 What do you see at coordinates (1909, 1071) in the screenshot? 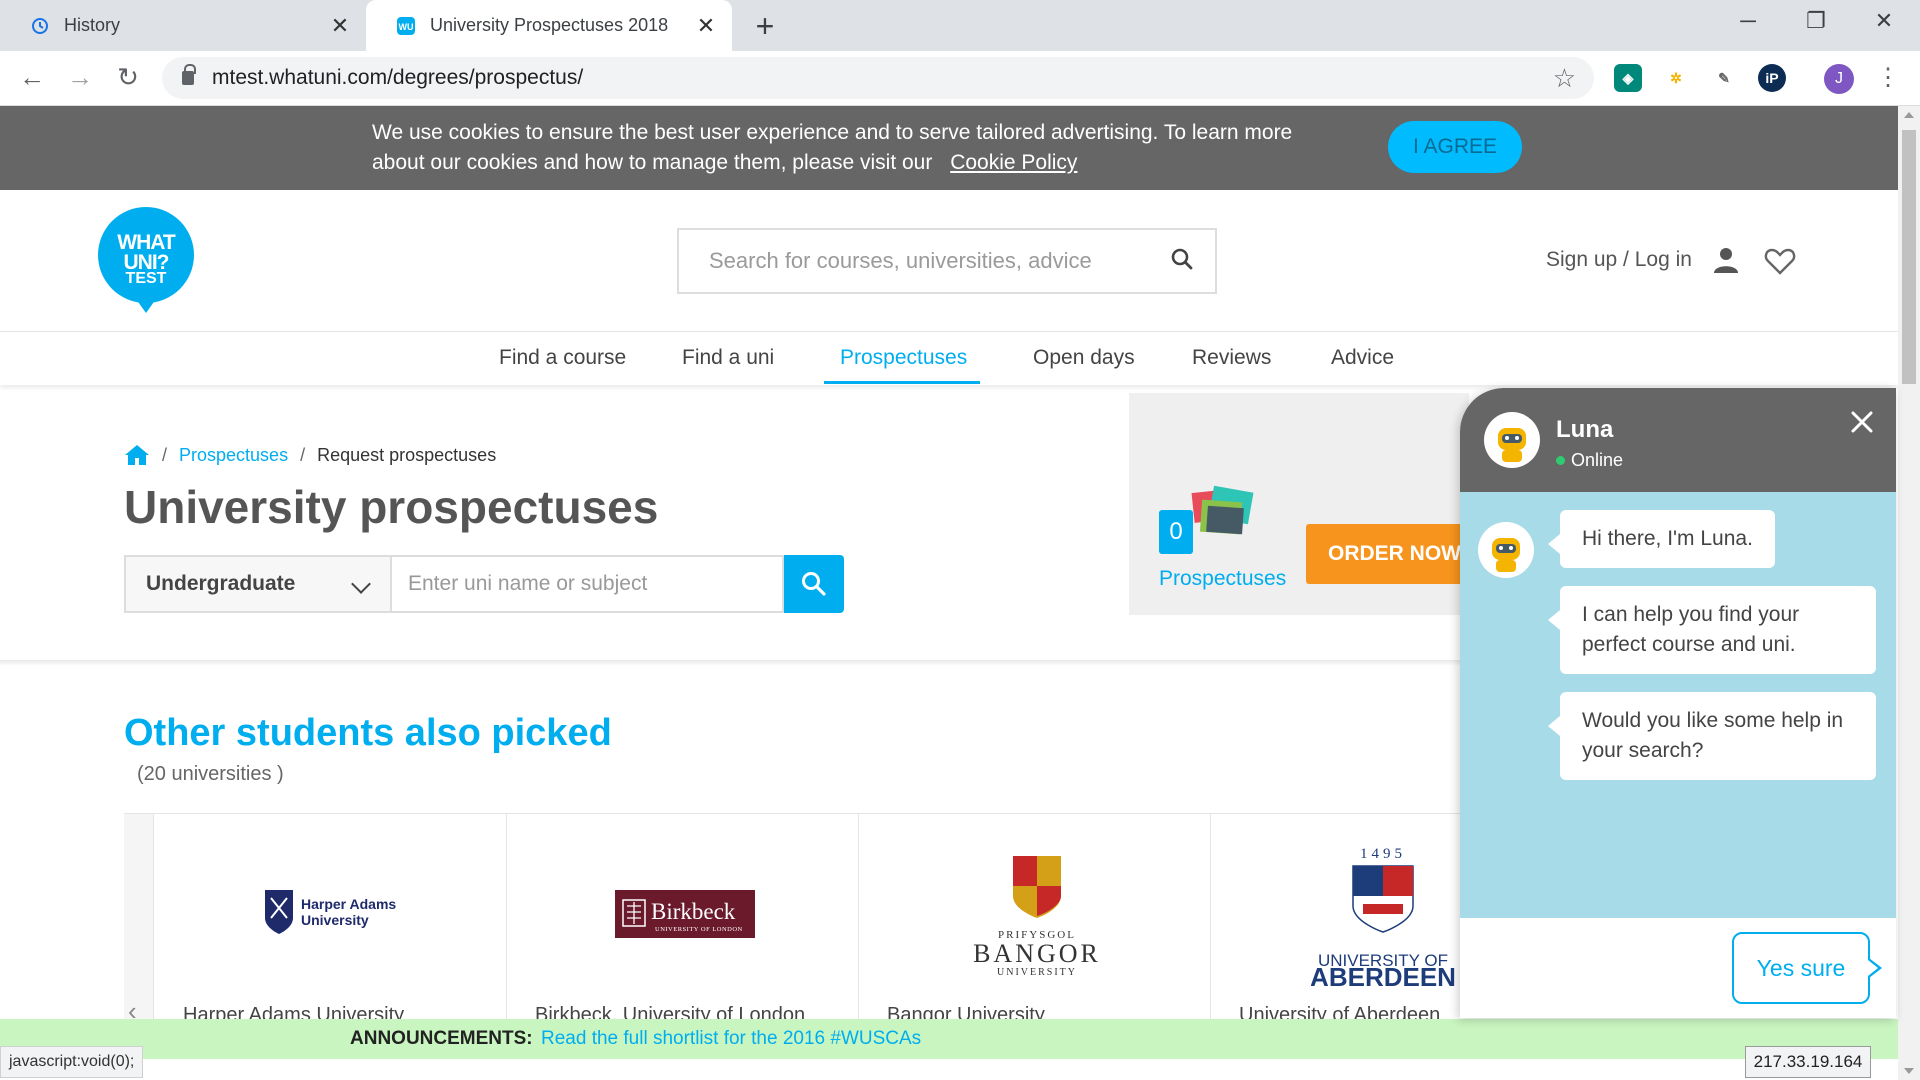
I see `scroll-down-icon` at bounding box center [1909, 1071].